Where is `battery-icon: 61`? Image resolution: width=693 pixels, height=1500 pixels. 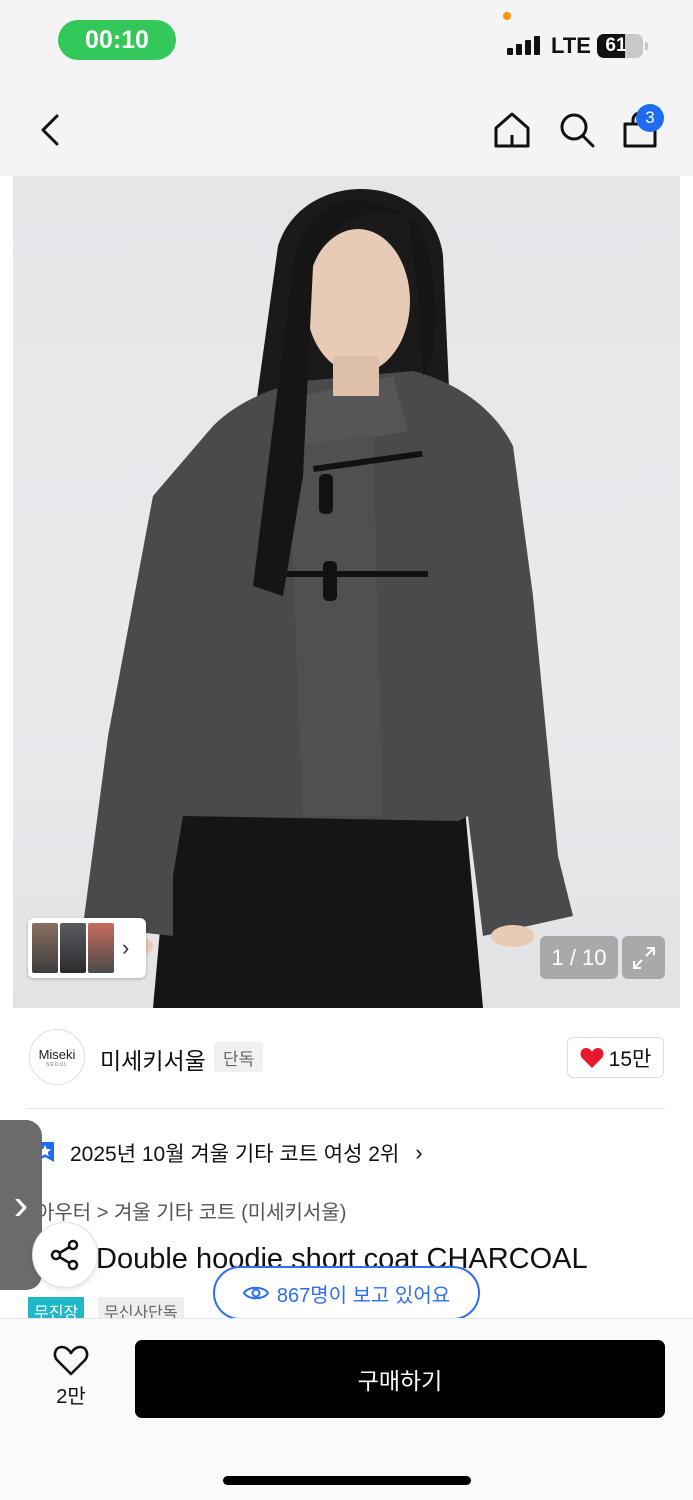
battery-icon: 61 is located at coordinates (620, 46).